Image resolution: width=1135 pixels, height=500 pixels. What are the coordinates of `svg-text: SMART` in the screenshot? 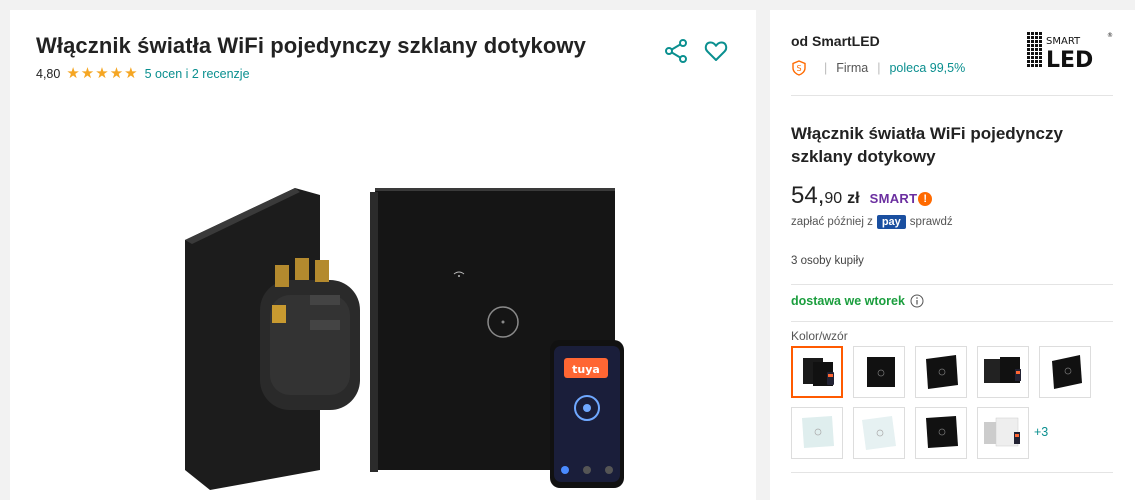 It's located at (1063, 41).